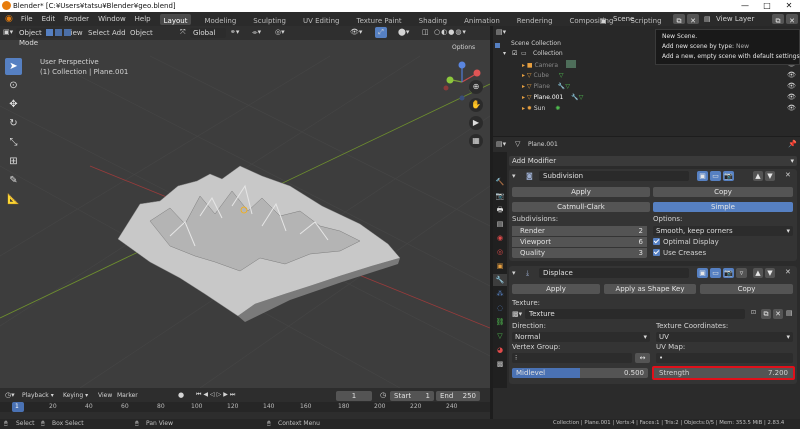 This screenshot has height=429, width=800. I want to click on midlevel-slider: Midlevel 0.500, so click(580, 373).